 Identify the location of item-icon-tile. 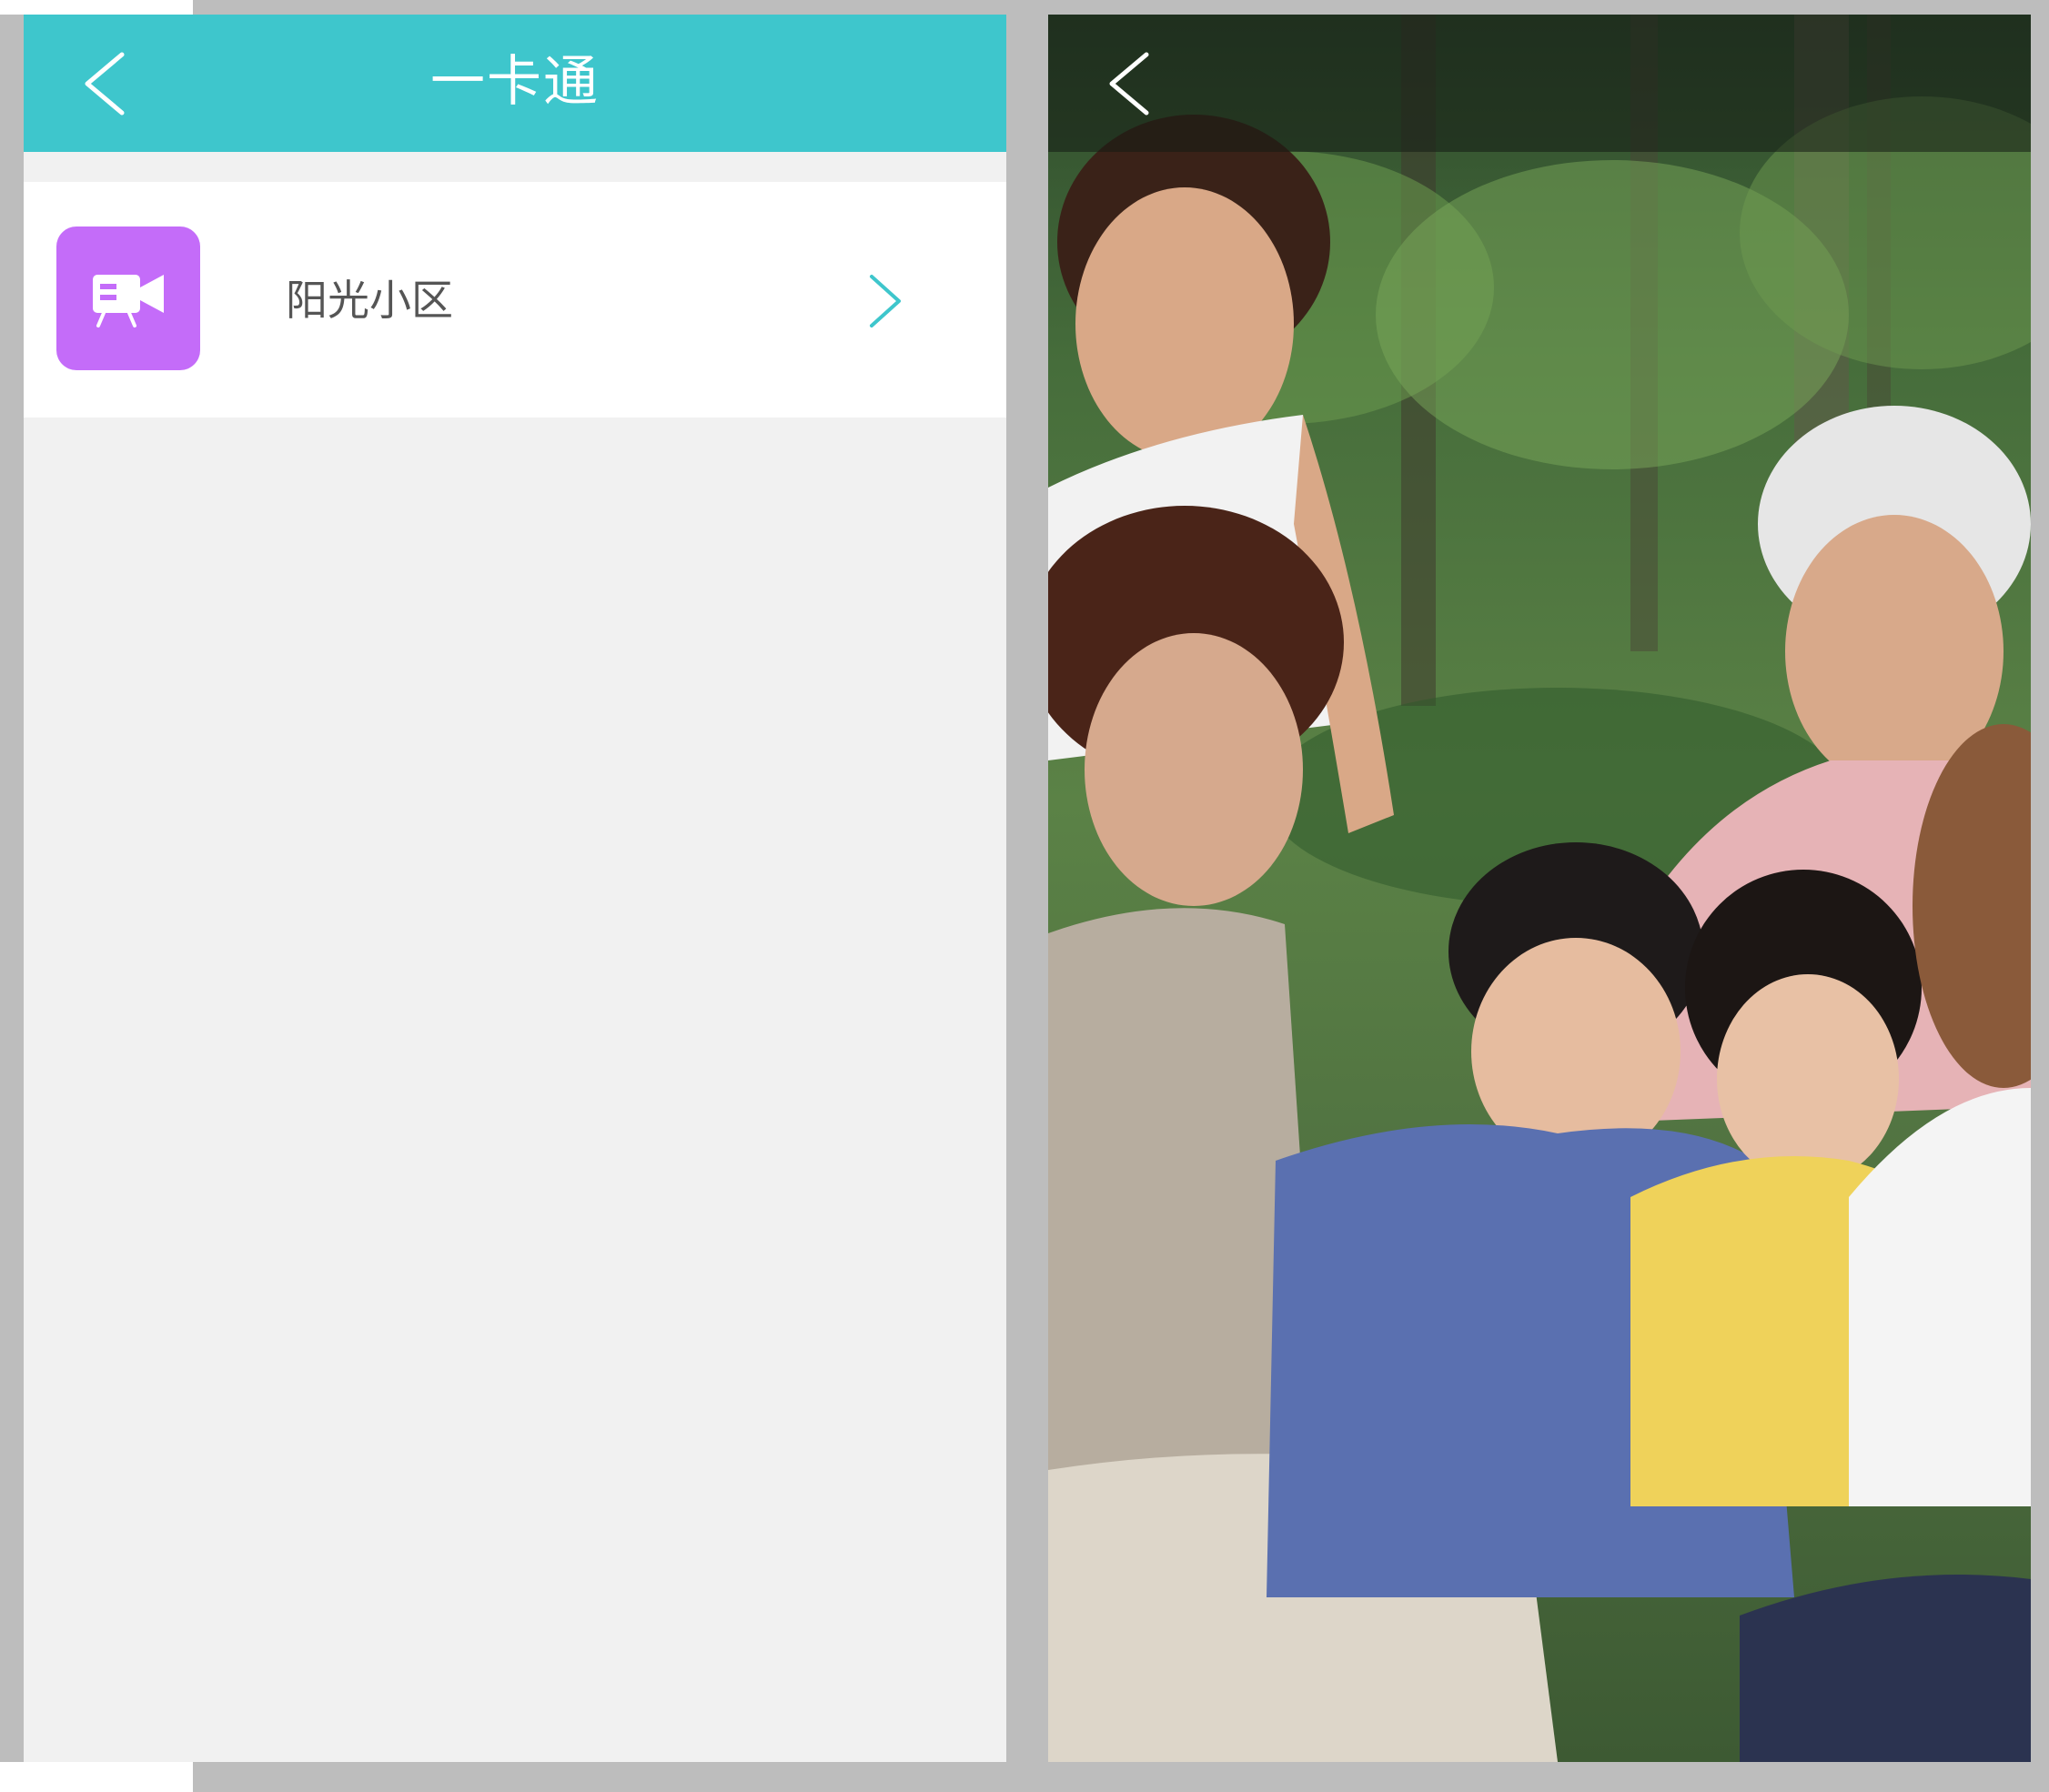
(128, 299).